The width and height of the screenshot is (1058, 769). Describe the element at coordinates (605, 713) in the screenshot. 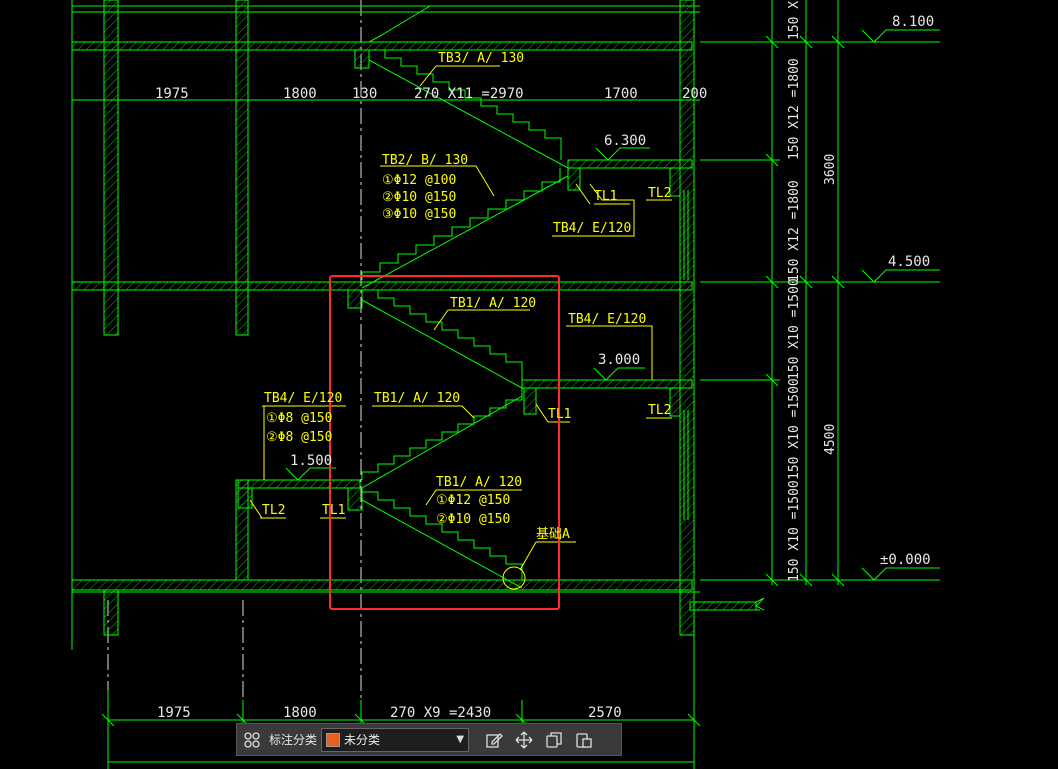

I see `dim-bottom-2570: 2570` at that location.